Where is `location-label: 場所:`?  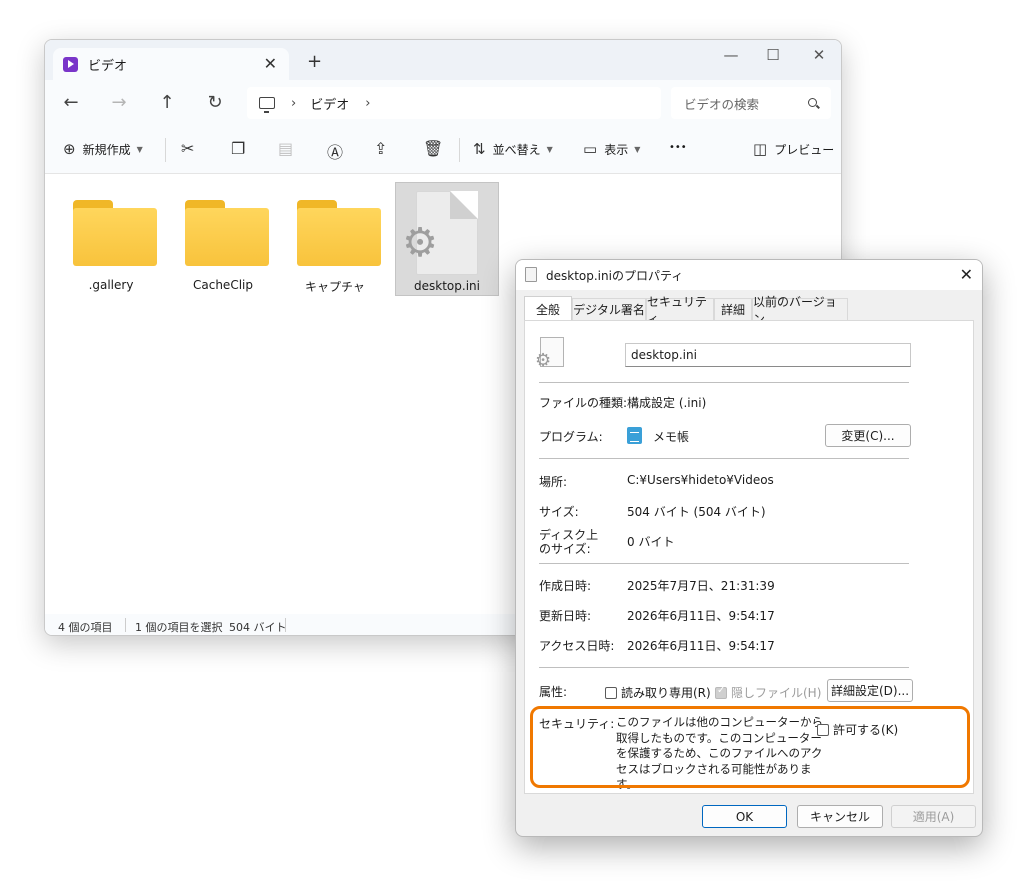
location-label: 場所: is located at coordinates (553, 482).